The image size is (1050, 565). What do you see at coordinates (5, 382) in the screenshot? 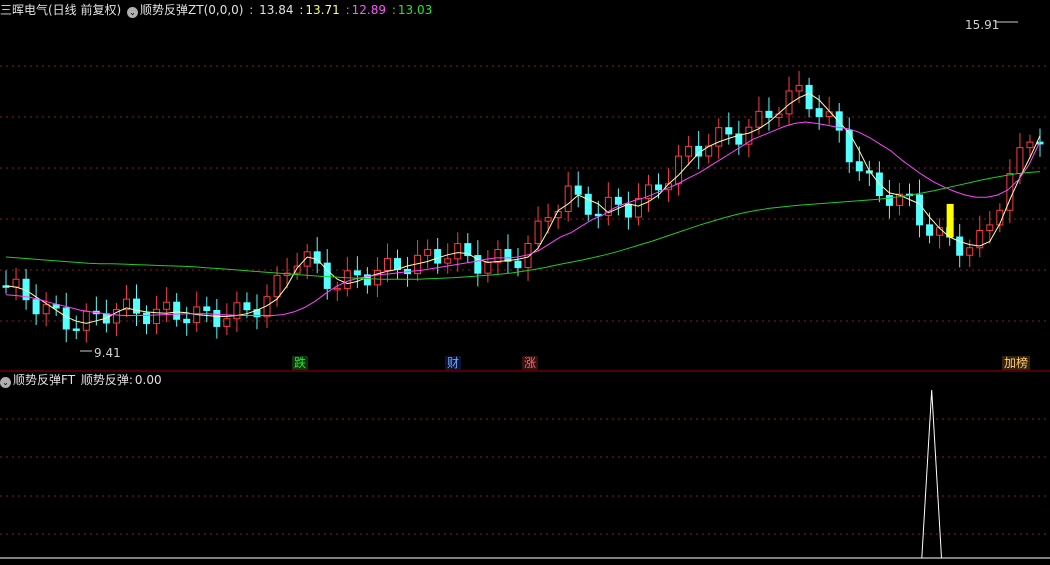
I see `sub-indicator-menu-icon: ⌄` at bounding box center [5, 382].